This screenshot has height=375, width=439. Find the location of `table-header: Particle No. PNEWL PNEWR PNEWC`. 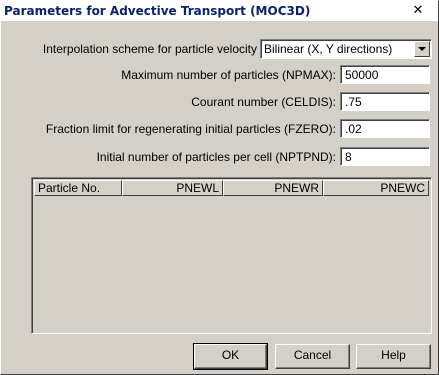

table-header: Particle No. PNEWL PNEWR PNEWC is located at coordinates (231, 188).